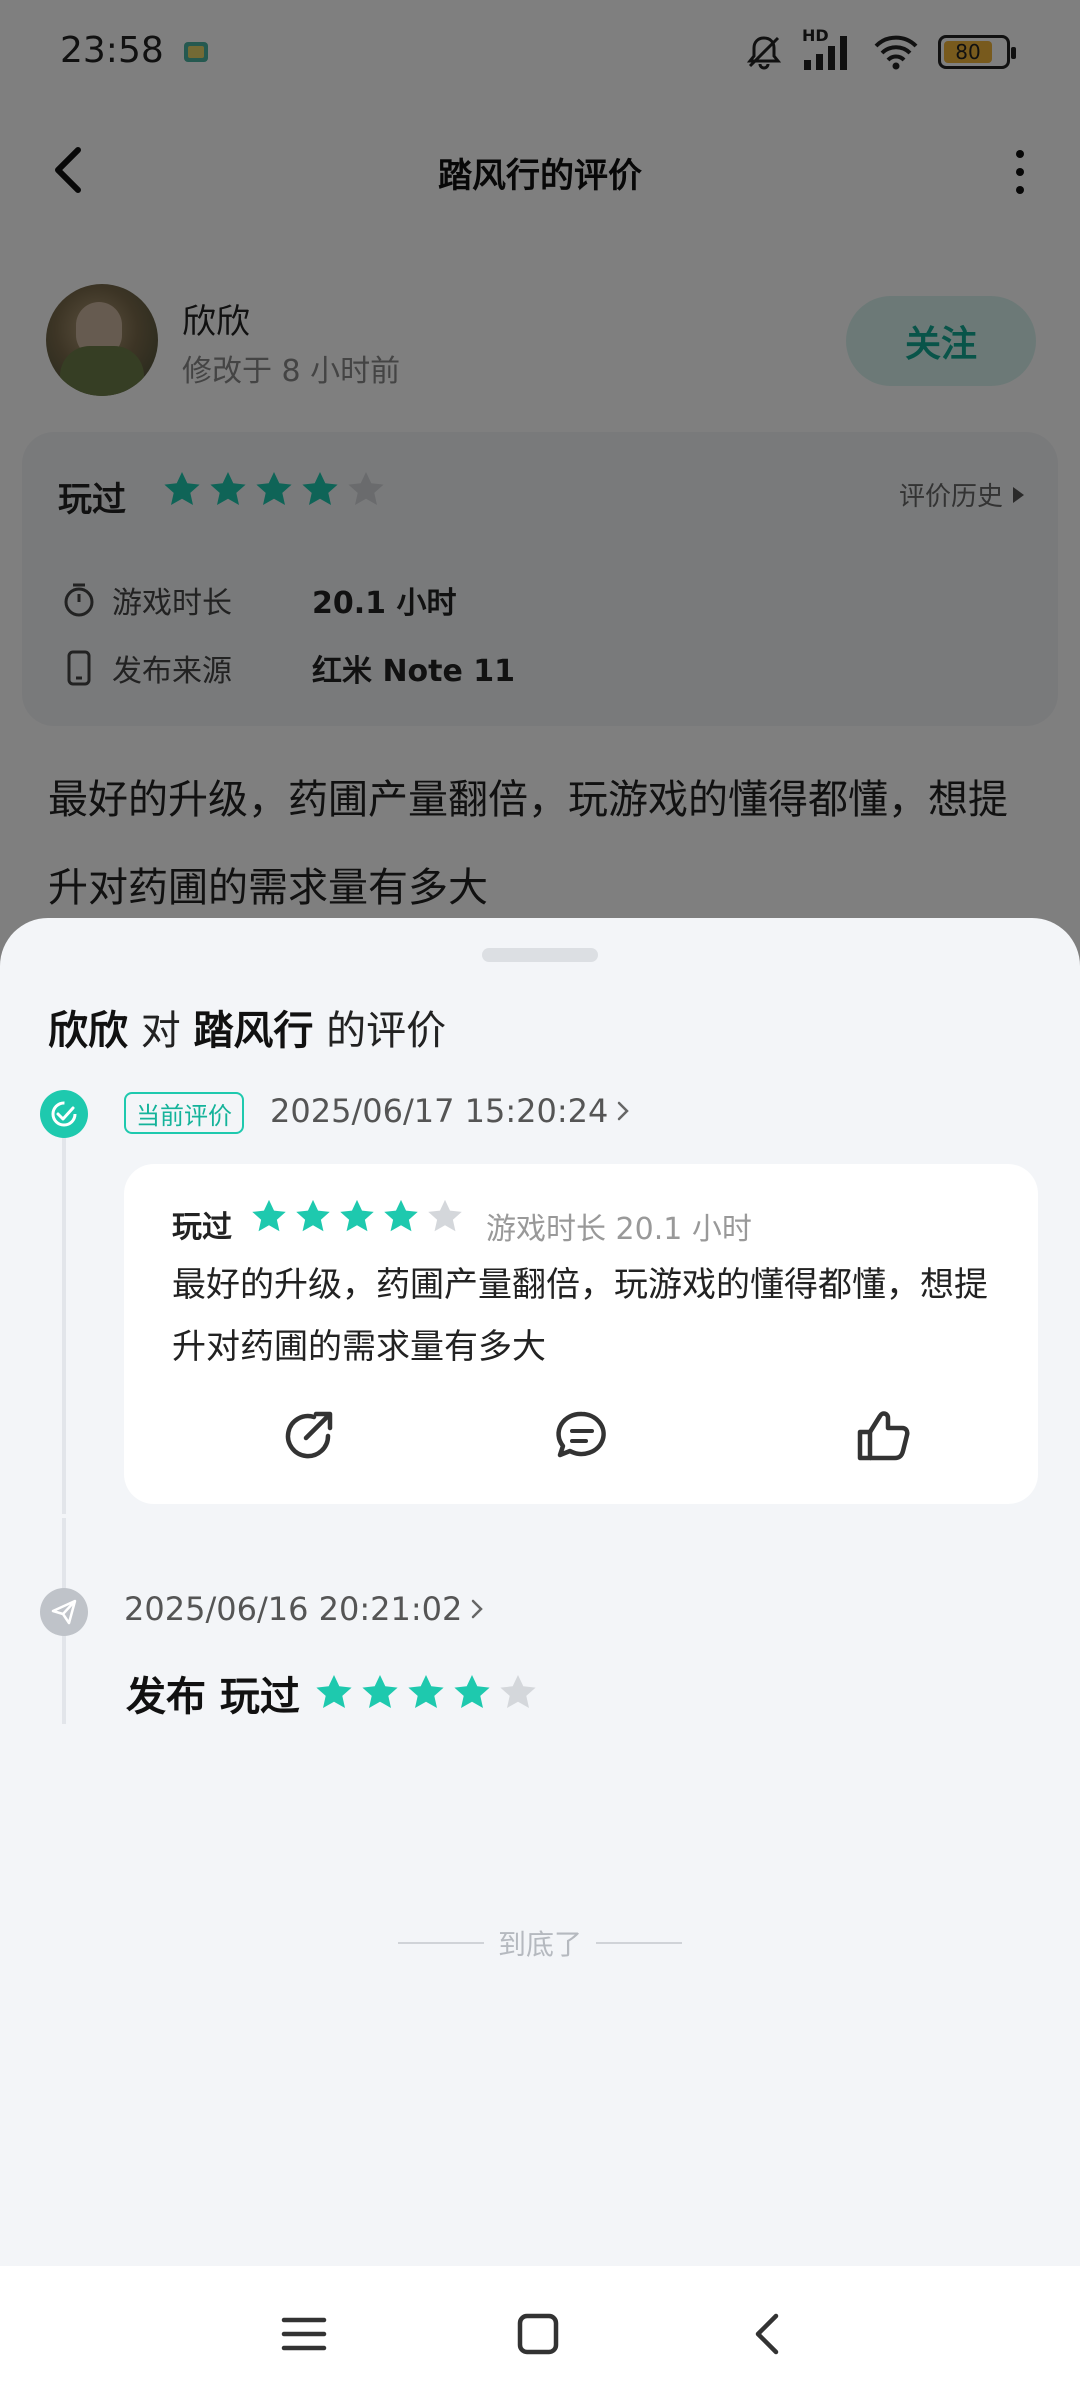 This screenshot has height=2400, width=1080. I want to click on timestamp-link: 2025/06/17 15:20:24, so click(450, 1111).